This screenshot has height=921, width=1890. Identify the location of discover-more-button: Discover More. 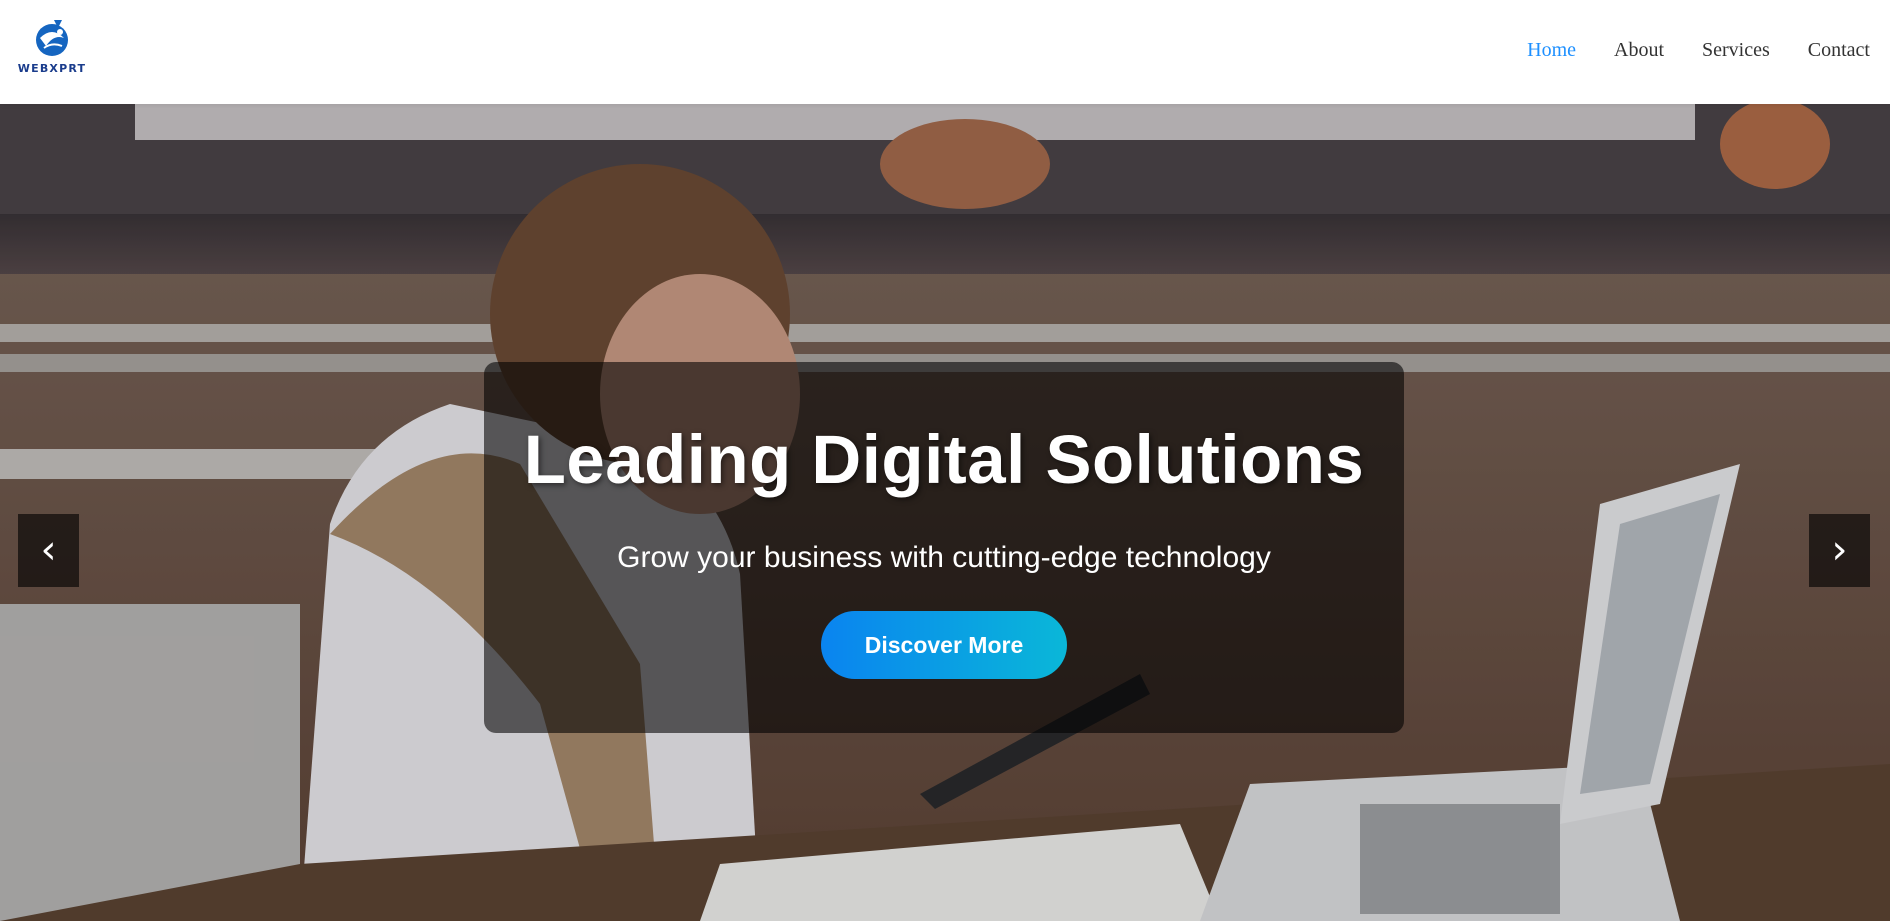
(944, 645).